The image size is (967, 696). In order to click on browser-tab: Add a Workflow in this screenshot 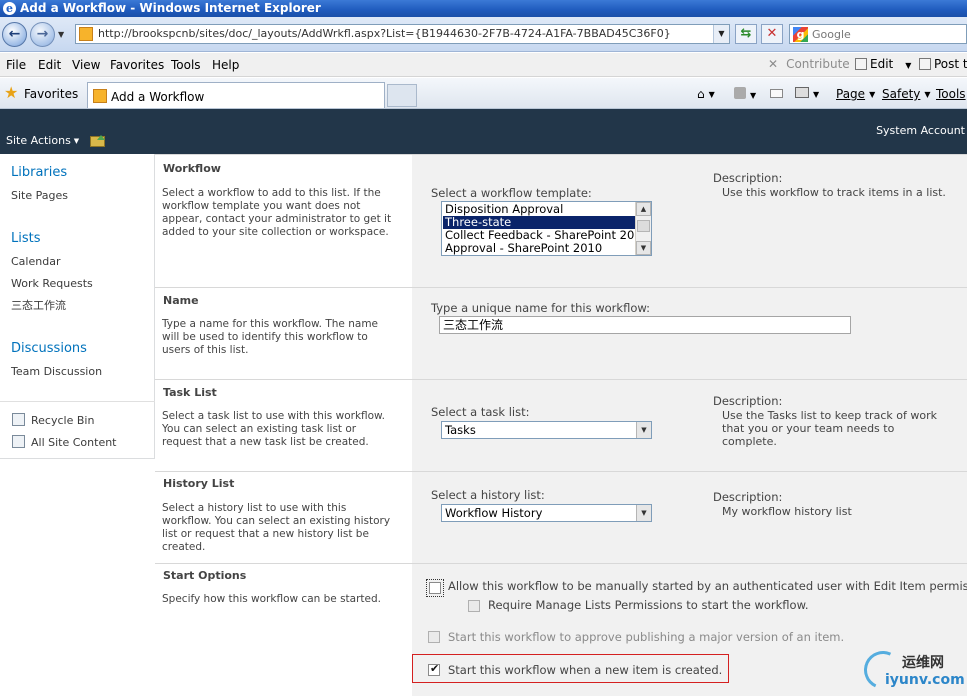, I will do `click(236, 95)`.